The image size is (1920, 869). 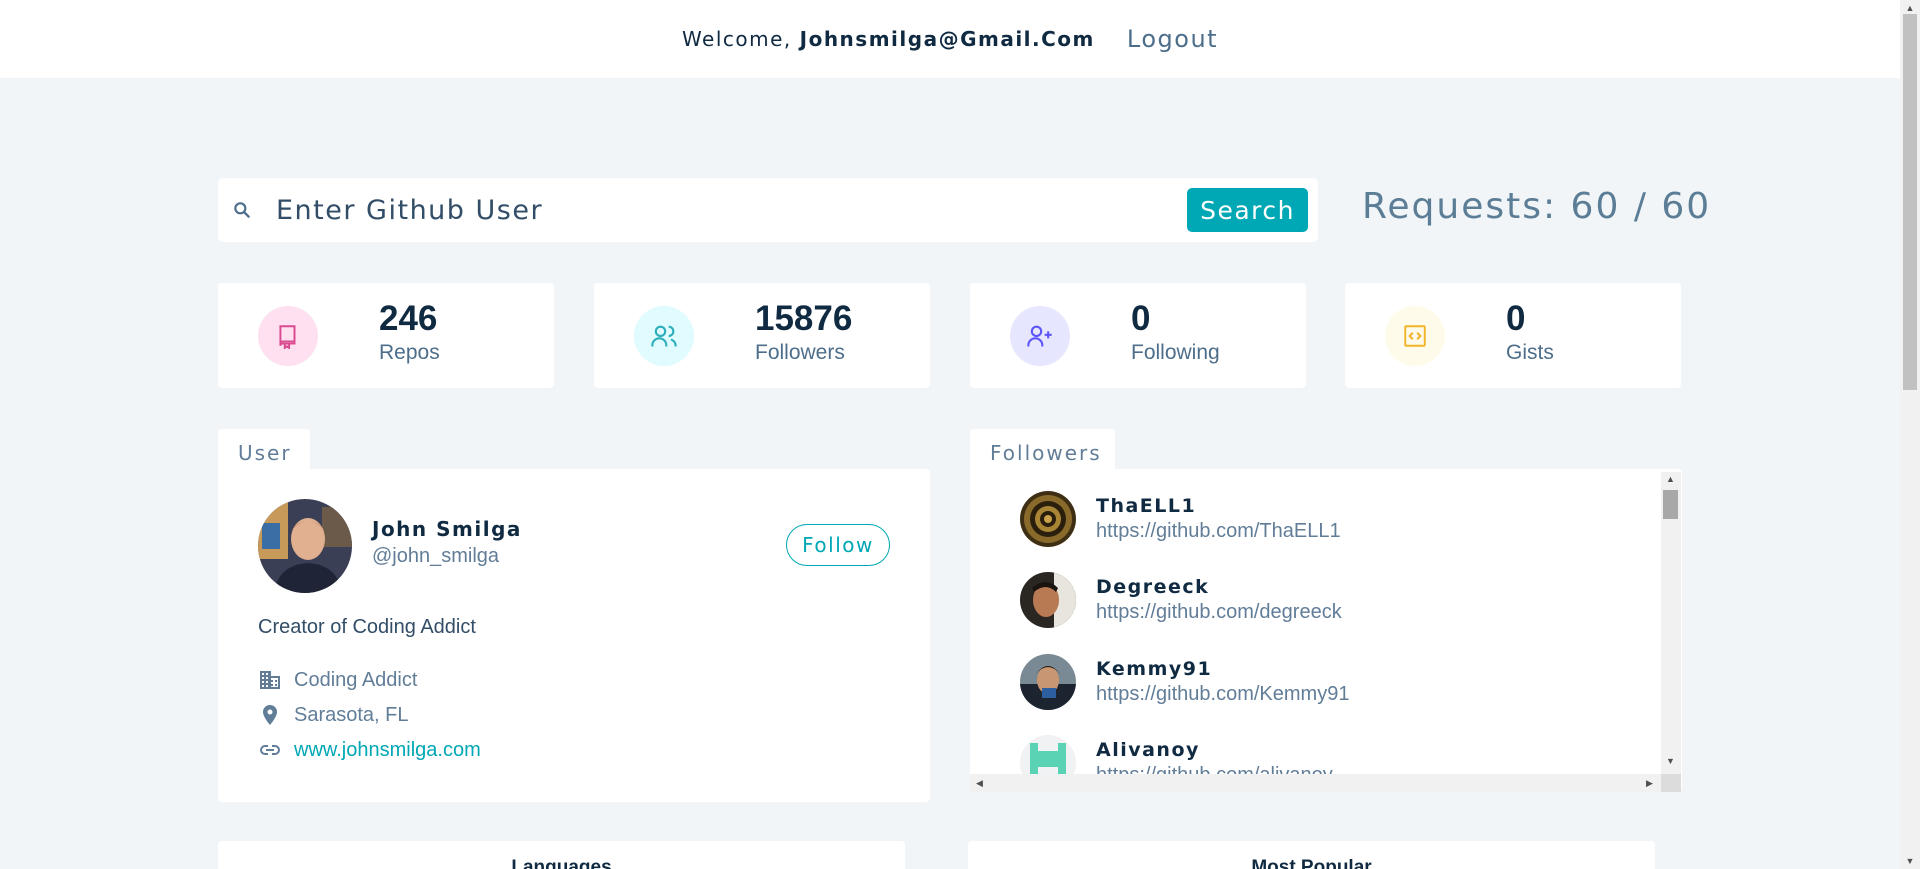 What do you see at coordinates (270, 750) in the screenshot?
I see `link-icon` at bounding box center [270, 750].